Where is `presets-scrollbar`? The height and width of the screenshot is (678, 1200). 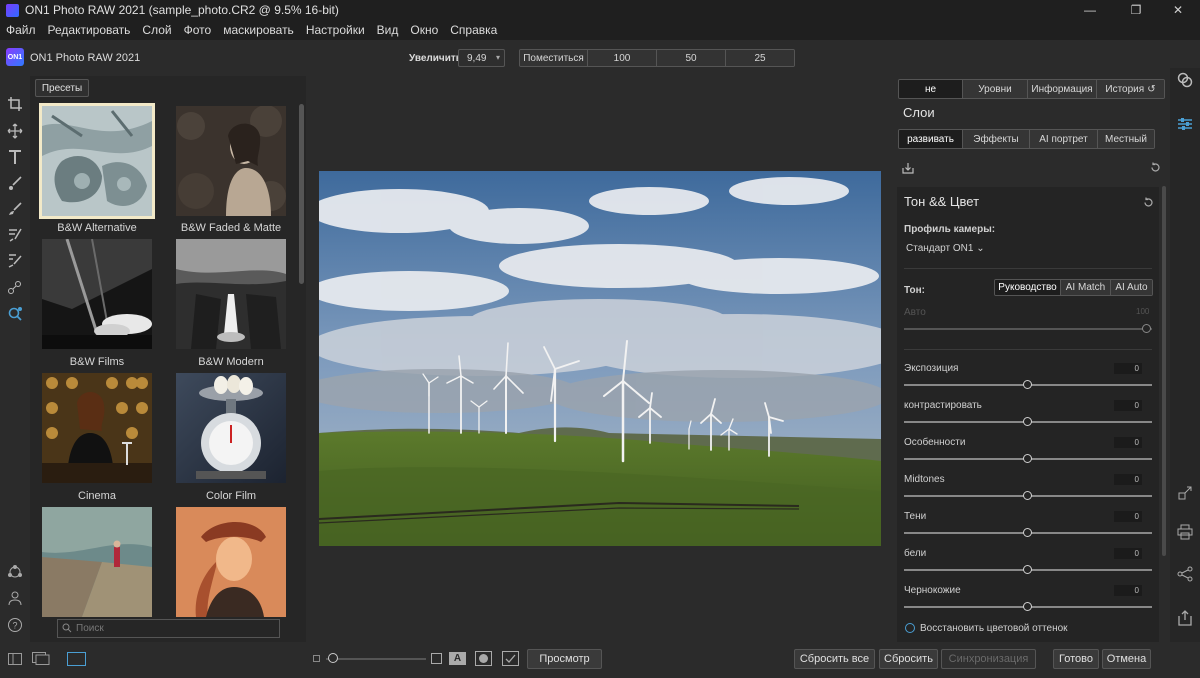
presets-scrollbar is located at coordinates (301, 194).